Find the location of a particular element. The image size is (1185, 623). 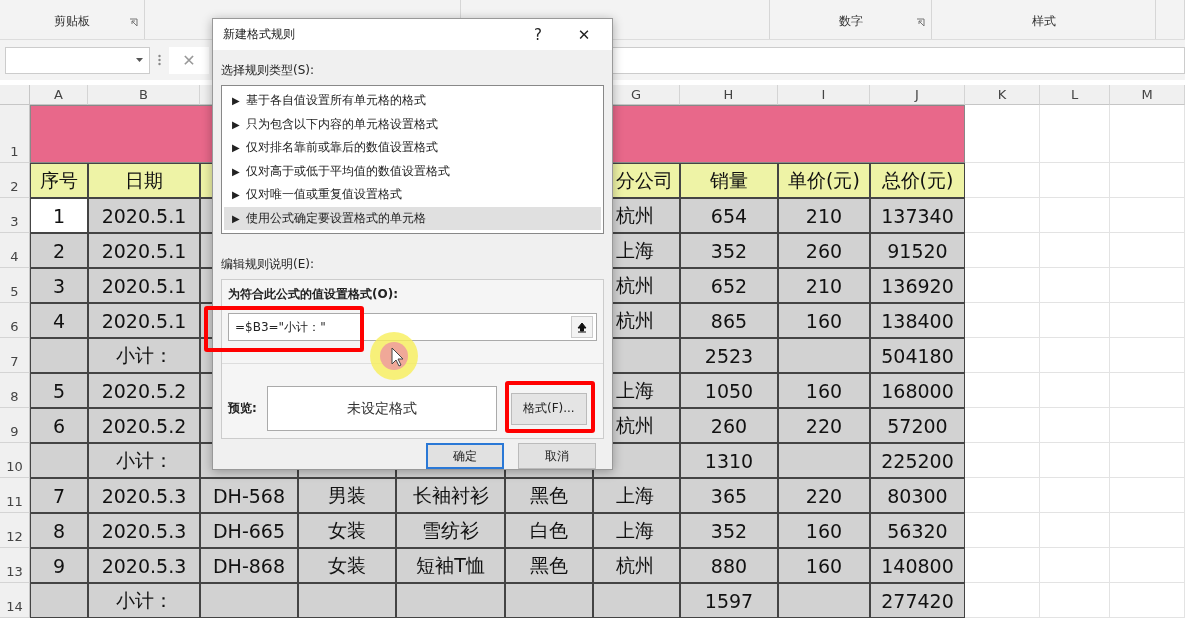

row-header: 12 is located at coordinates (15, 530).